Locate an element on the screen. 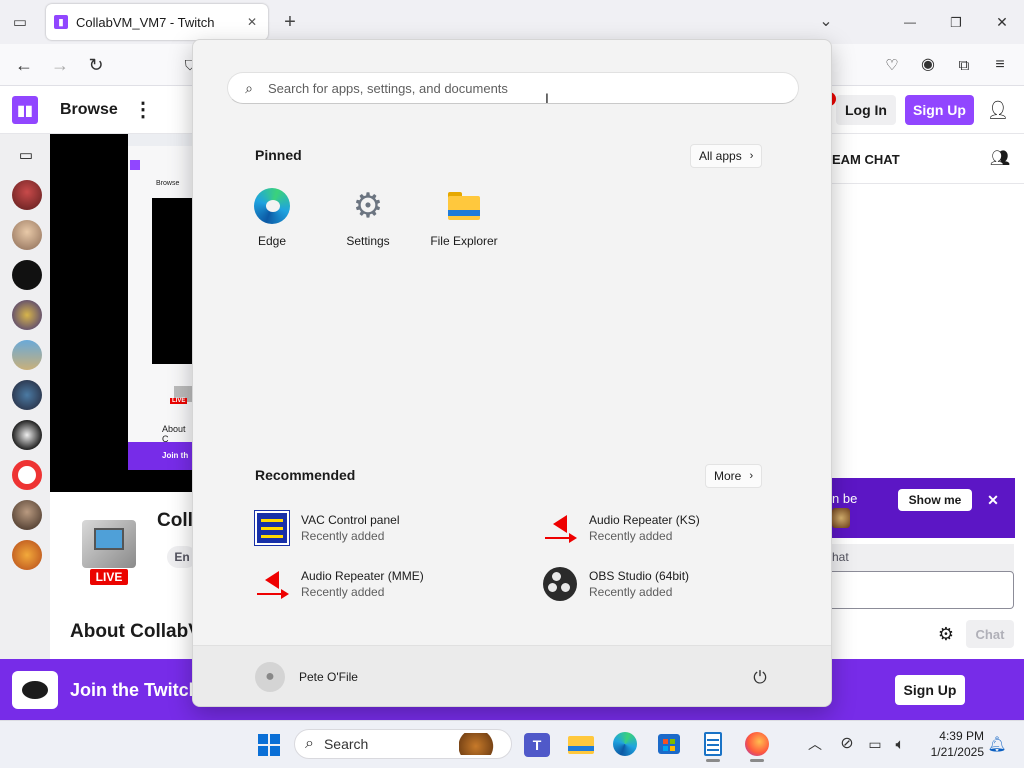 The width and height of the screenshot is (1024, 768). inner-join-bar: Join th is located at coordinates (160, 456).